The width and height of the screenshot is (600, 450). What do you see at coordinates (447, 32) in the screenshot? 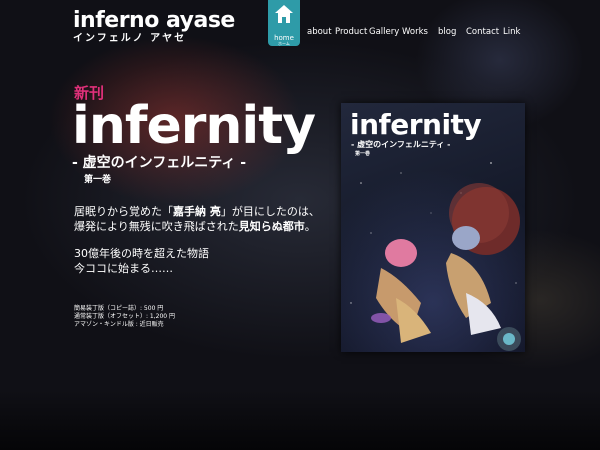
I see `nav-blog: blog` at bounding box center [447, 32].